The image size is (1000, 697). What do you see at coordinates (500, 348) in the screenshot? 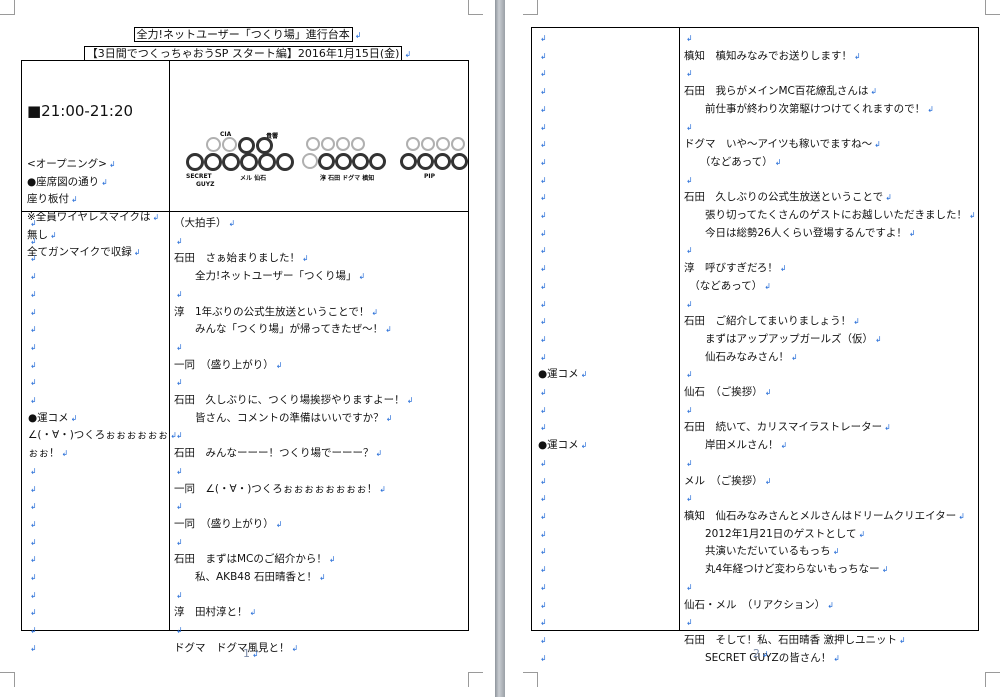
I see `page-gutter` at bounding box center [500, 348].